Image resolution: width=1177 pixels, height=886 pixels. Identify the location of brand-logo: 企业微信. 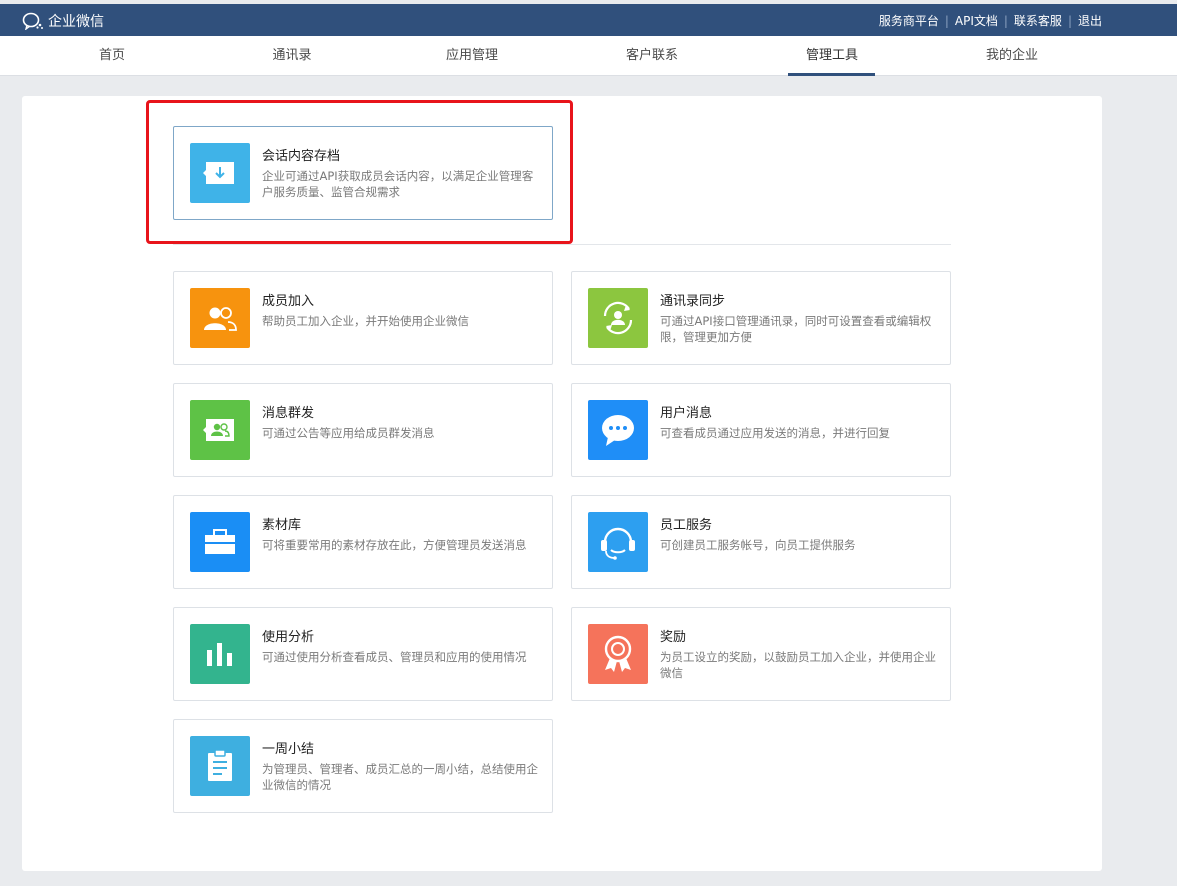
(63, 21).